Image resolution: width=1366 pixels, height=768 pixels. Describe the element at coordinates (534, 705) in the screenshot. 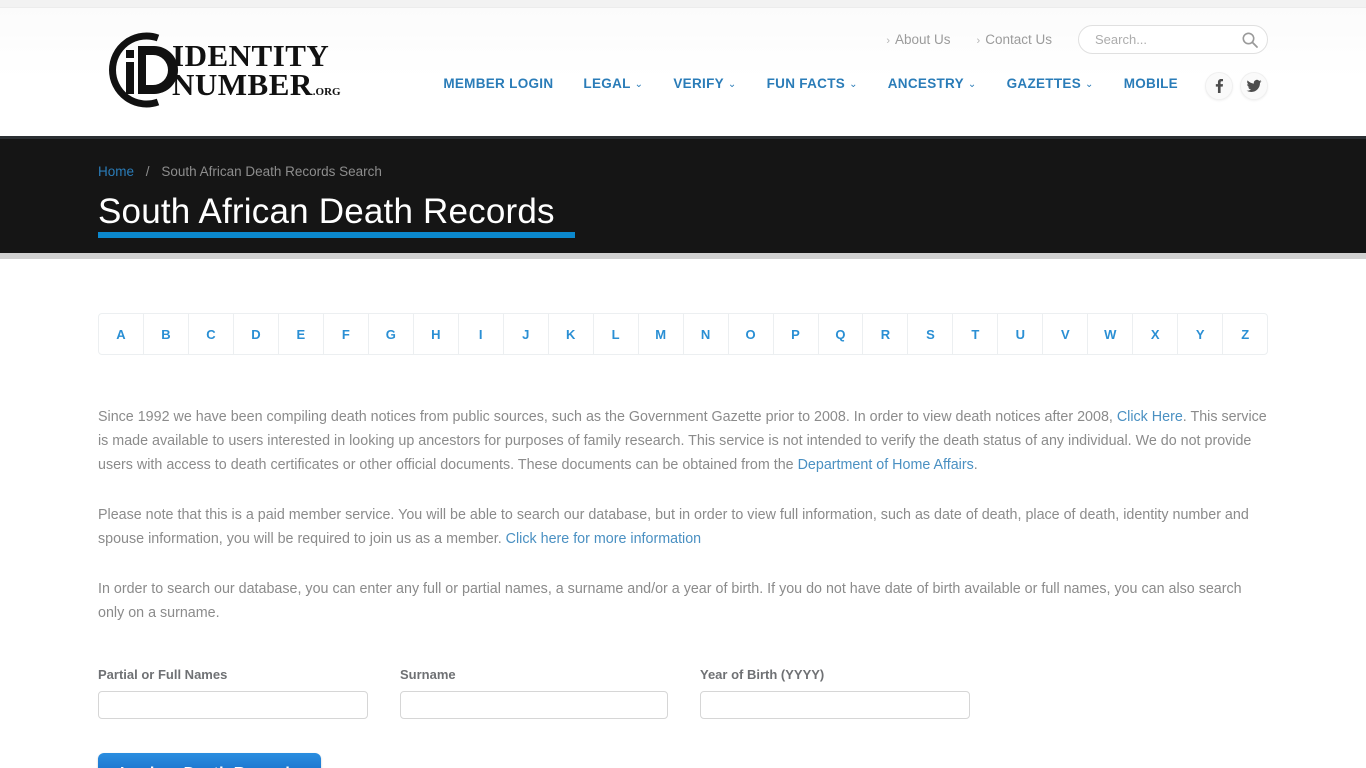

I see `surname-input` at that location.